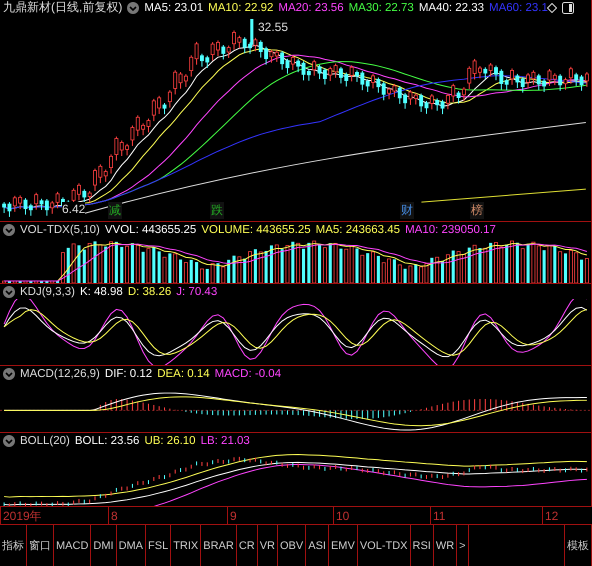 Image resolution: width=592 pixels, height=566 pixels. Describe the element at coordinates (174, 8) in the screenshot. I see `moving-average-value: MA5: 23.01` at that location.